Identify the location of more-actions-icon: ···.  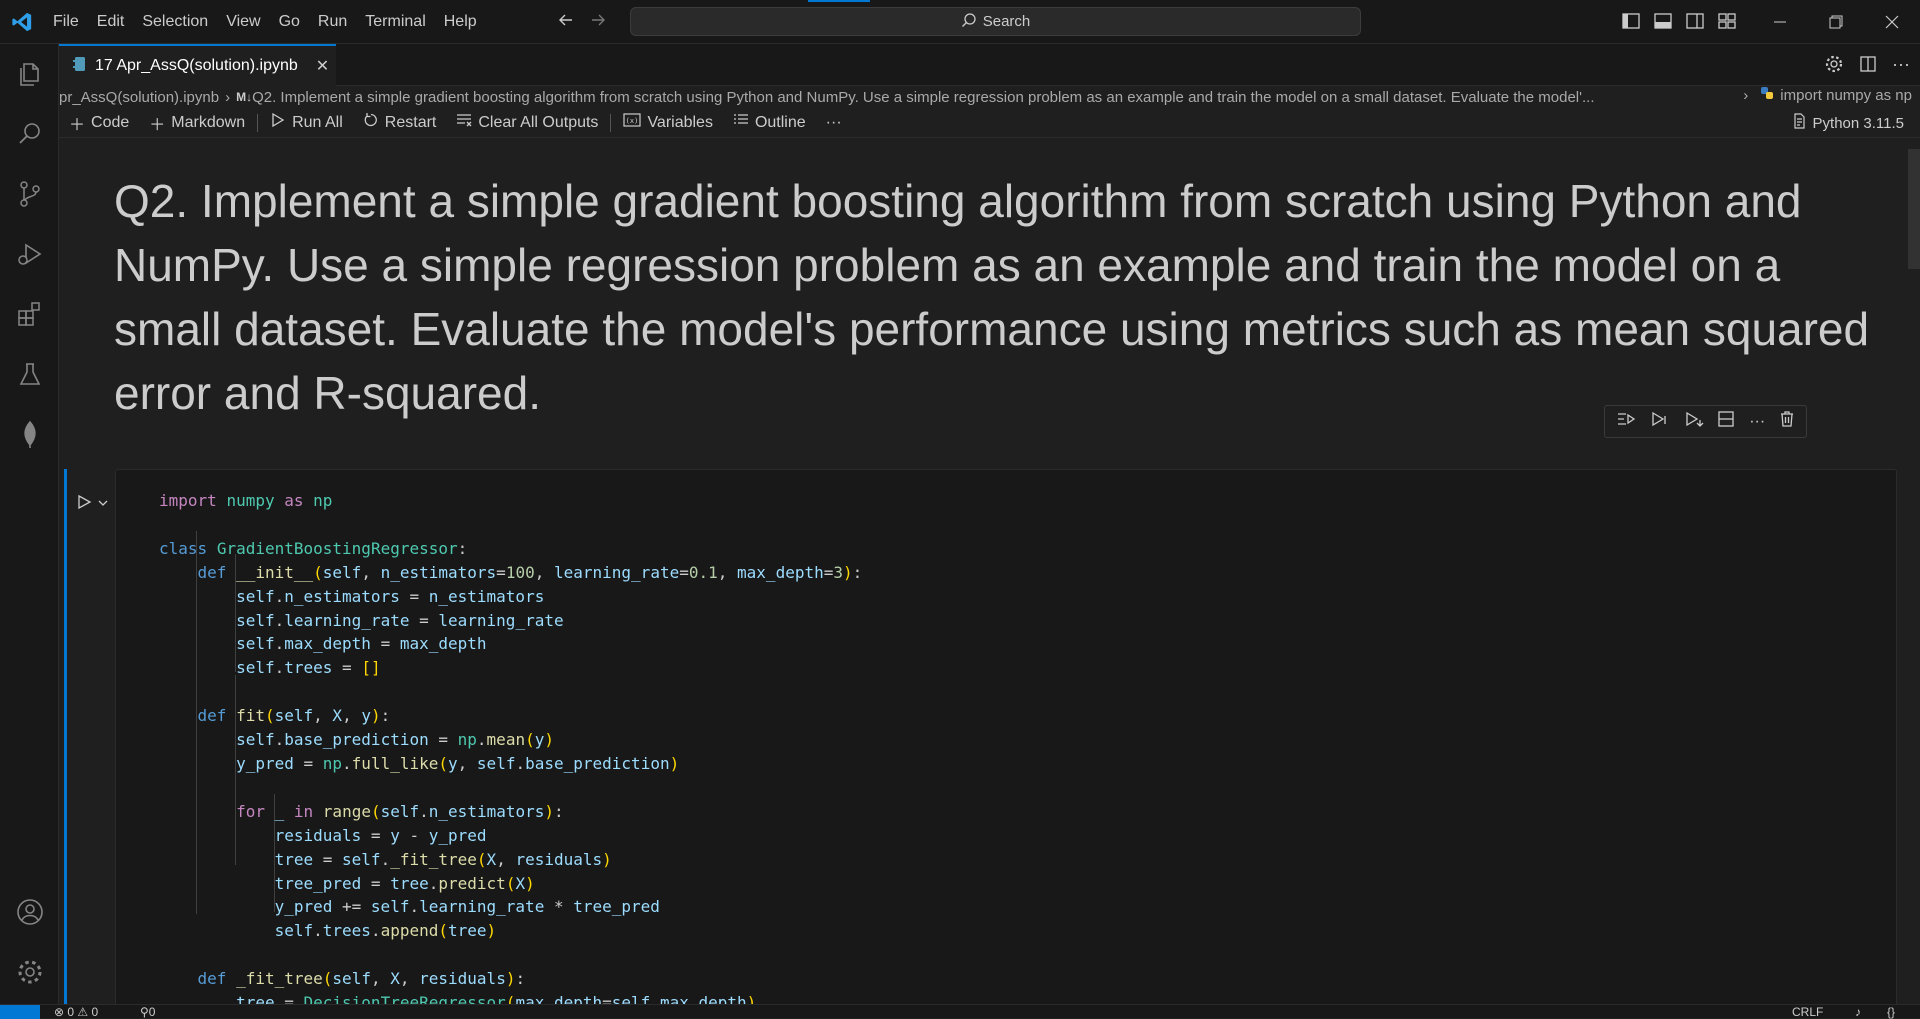
(1901, 66).